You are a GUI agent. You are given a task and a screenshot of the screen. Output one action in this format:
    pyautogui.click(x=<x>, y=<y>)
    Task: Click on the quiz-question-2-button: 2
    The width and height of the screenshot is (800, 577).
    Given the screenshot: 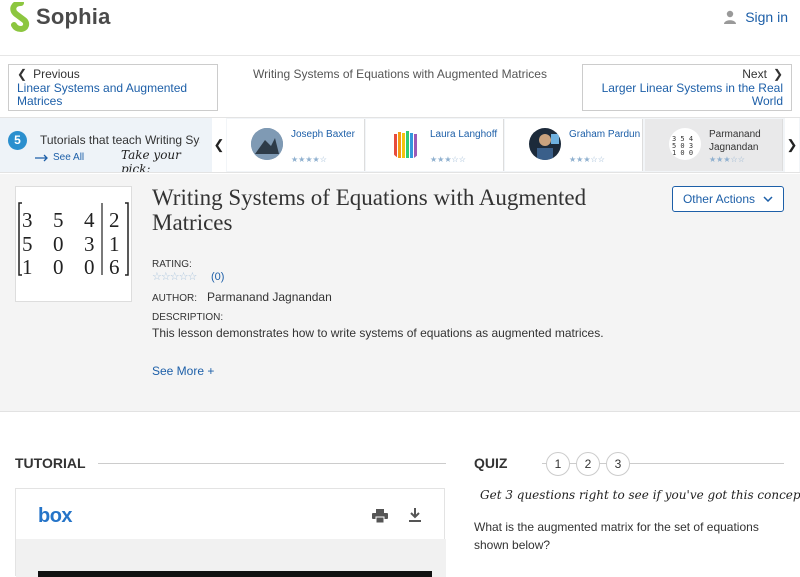 What is the action you would take?
    pyautogui.click(x=588, y=464)
    